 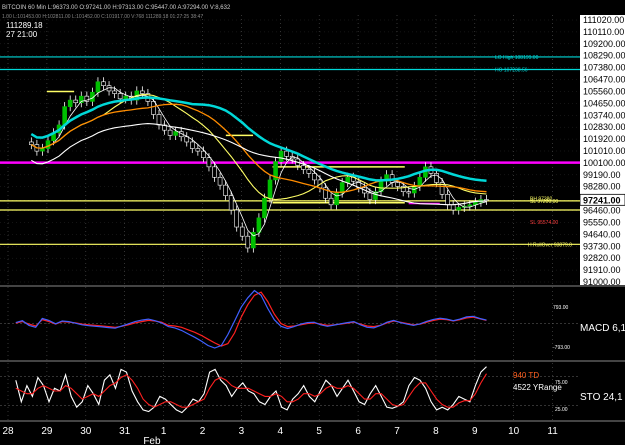 I want to click on x-month-label: Feb, so click(x=152, y=440).